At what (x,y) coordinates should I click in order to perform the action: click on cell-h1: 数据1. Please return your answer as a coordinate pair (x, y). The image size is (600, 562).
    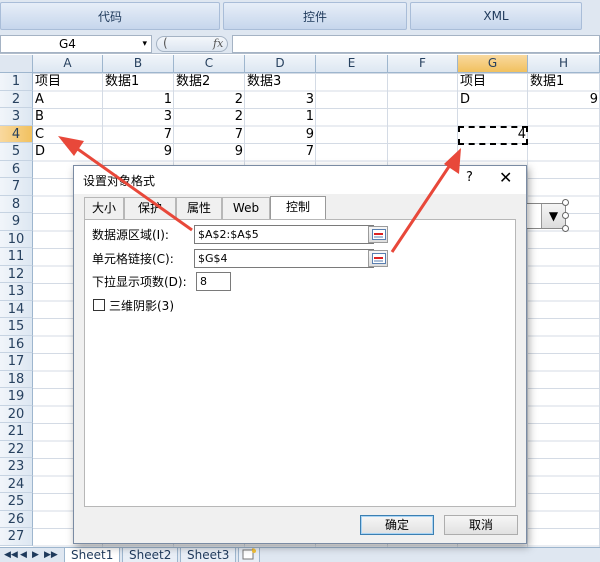
    Looking at the image, I should click on (564, 82).